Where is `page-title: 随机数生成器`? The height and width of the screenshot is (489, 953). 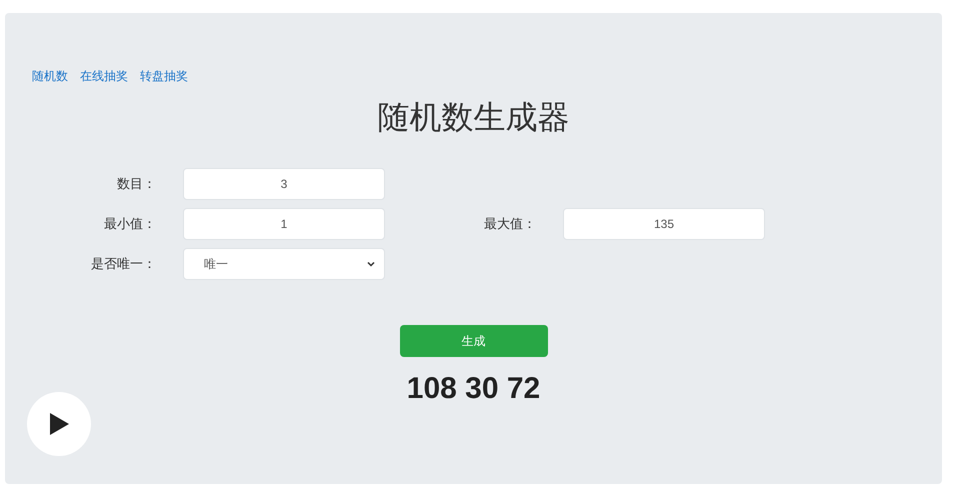
page-title: 随机数生成器 is located at coordinates (473, 117).